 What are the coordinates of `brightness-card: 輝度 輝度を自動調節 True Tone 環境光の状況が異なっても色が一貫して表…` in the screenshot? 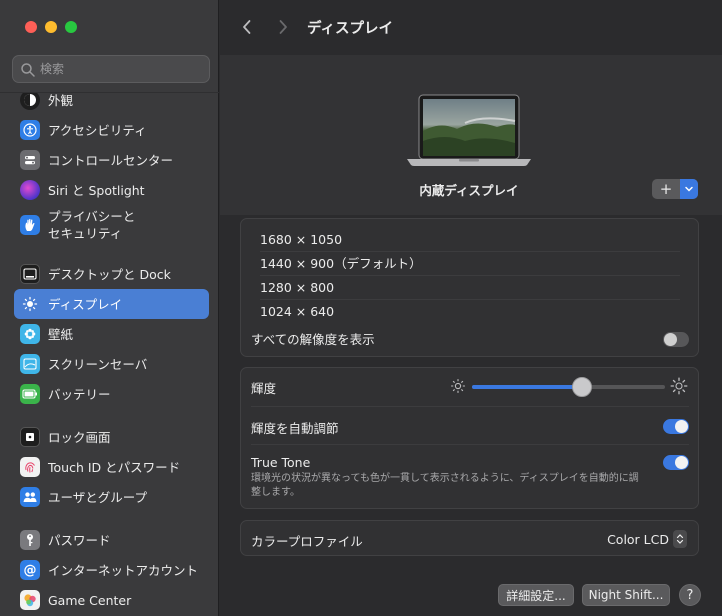 It's located at (469, 438).